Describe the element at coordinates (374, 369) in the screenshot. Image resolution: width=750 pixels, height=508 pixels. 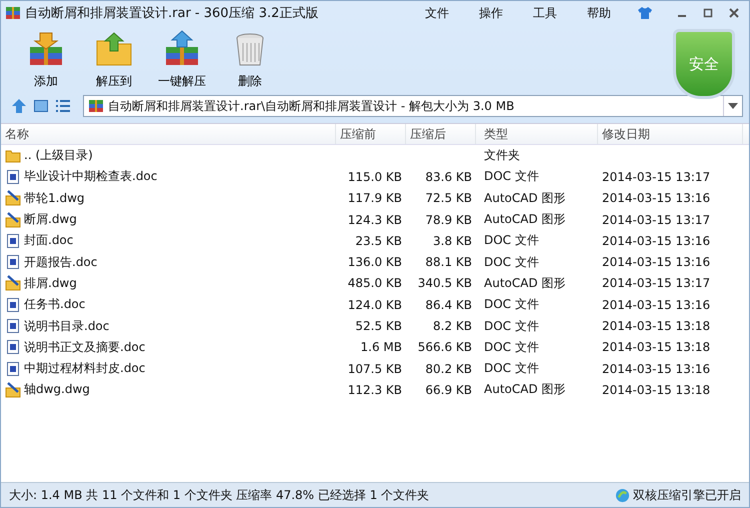
I see `size-cell-text: 107.5 KB` at that location.